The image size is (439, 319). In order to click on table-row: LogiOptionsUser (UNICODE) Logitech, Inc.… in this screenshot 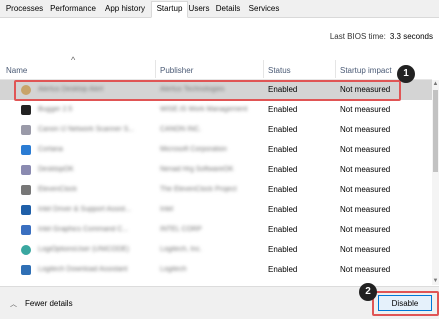, I will do `click(216, 250)`.